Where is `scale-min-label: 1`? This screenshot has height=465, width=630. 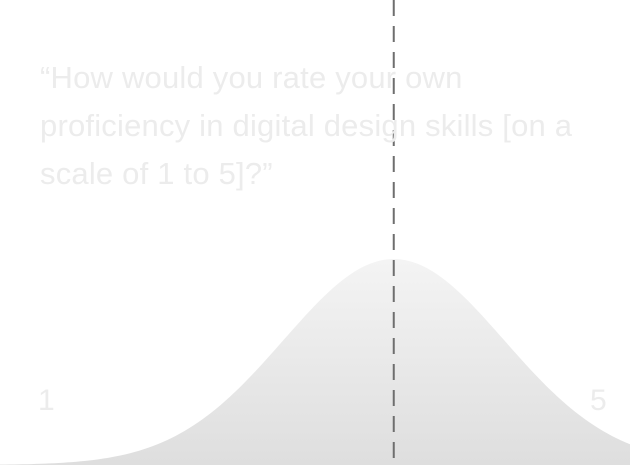
scale-min-label: 1 is located at coordinates (46, 400).